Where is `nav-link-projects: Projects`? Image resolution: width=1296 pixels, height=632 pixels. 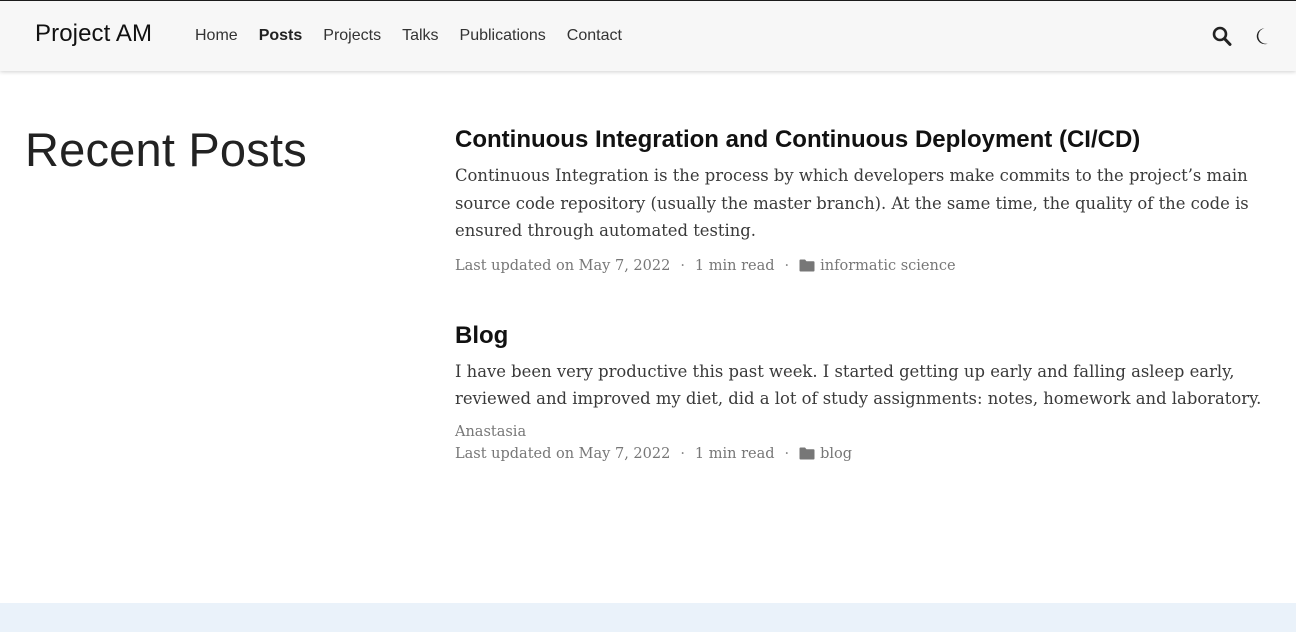
nav-link-projects: Projects is located at coordinates (352, 36).